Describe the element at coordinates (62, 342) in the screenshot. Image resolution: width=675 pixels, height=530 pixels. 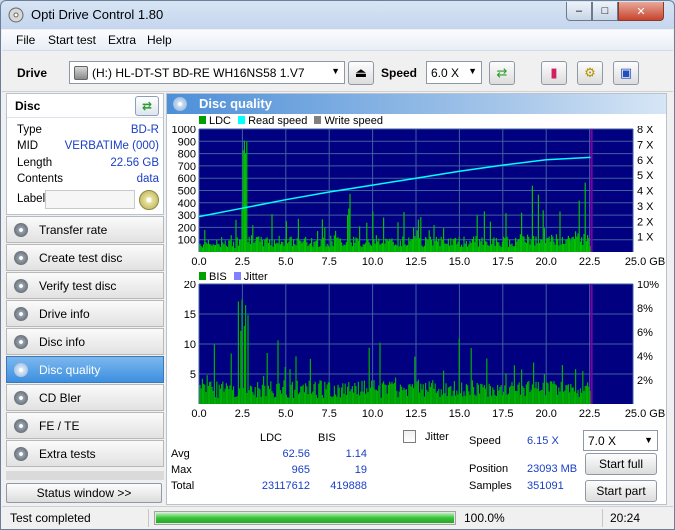
I see `nav-item-label: Disc info` at that location.